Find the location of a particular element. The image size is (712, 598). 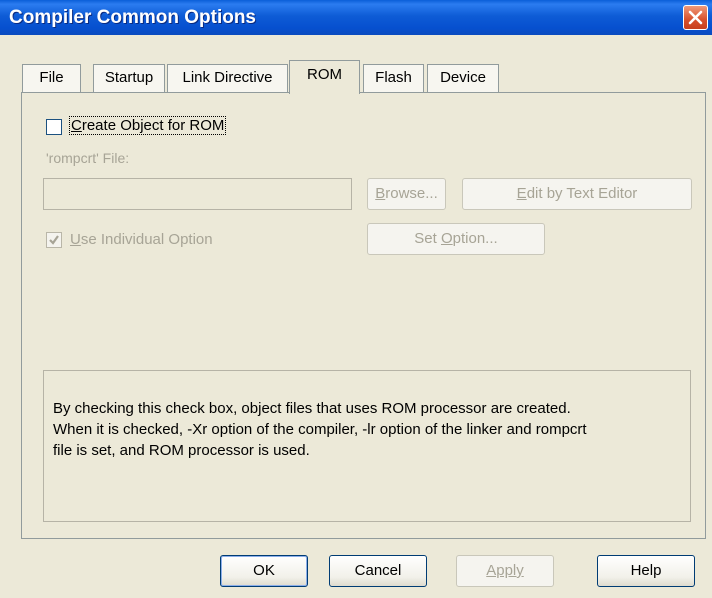

window-title: Compiler Common Options is located at coordinates (132, 17).